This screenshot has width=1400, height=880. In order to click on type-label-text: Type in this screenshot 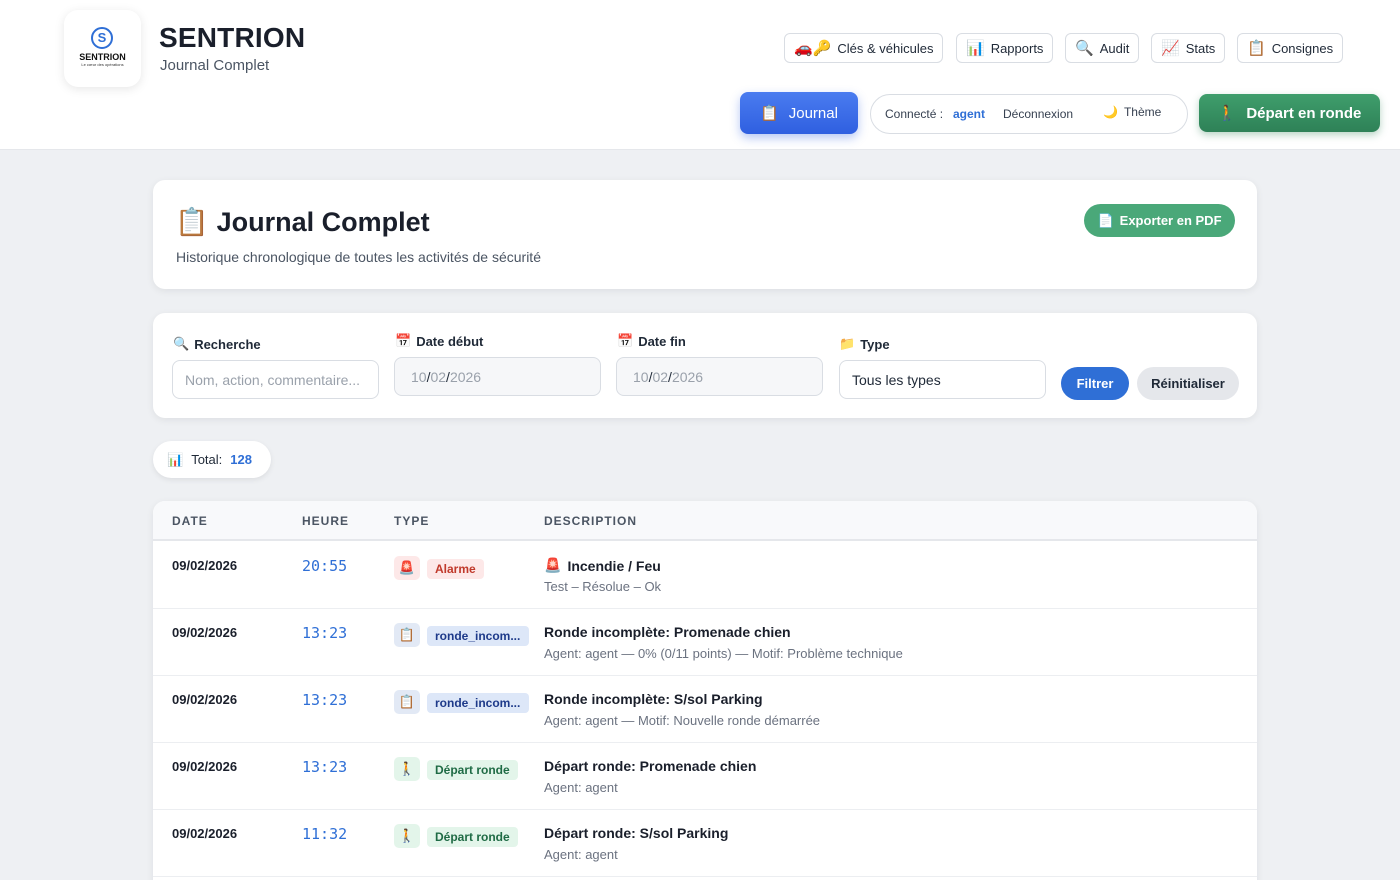, I will do `click(875, 344)`.